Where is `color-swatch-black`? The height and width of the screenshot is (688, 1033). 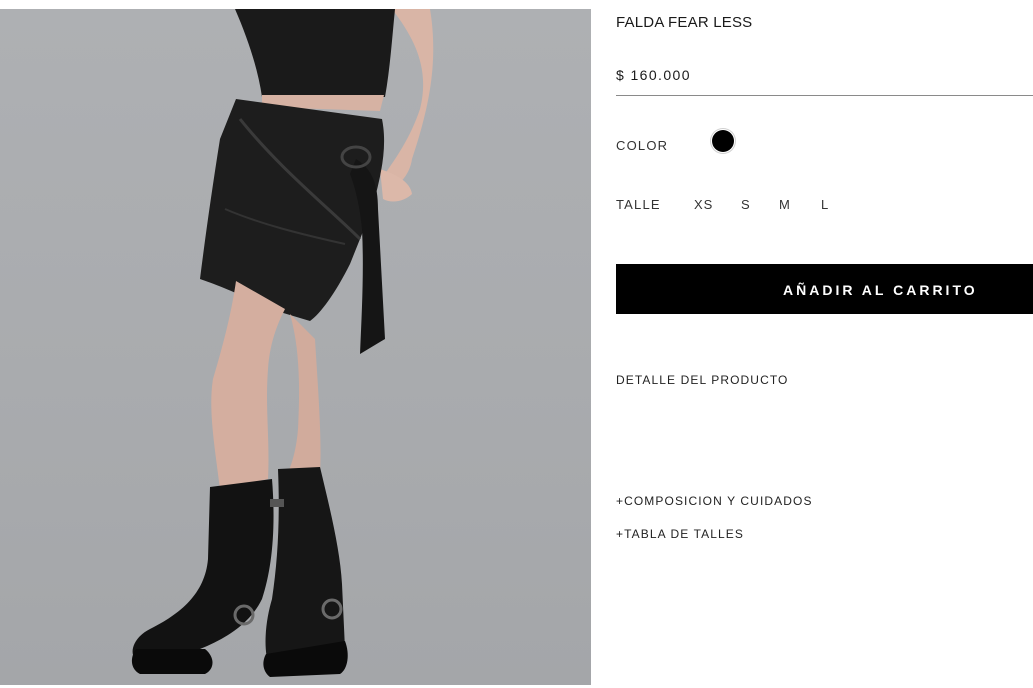 color-swatch-black is located at coordinates (723, 141).